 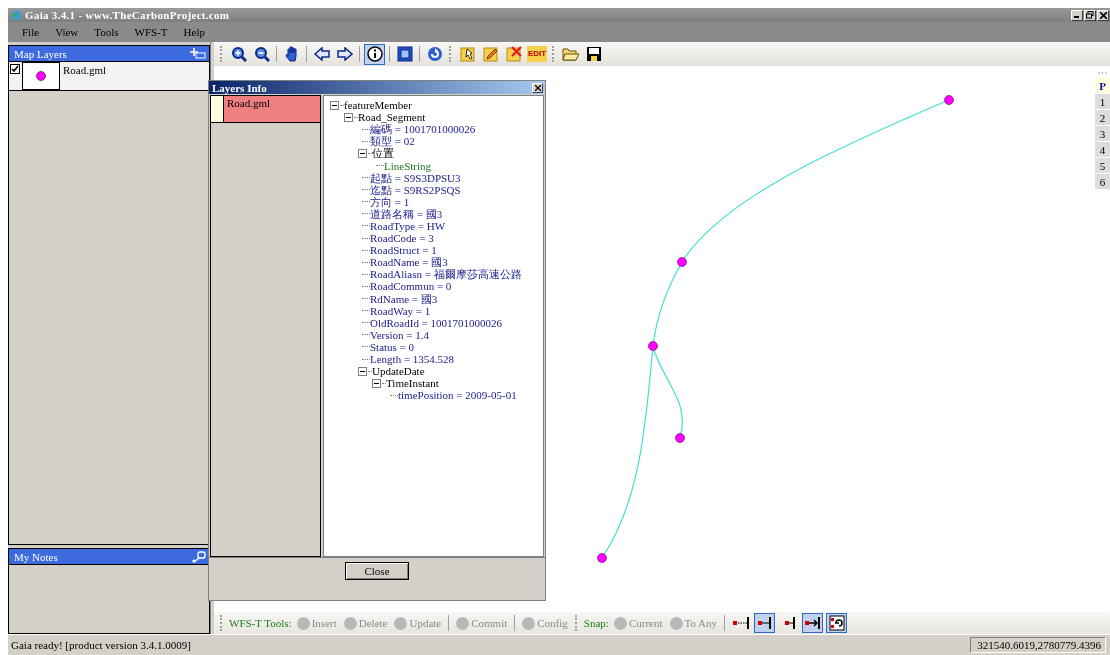 I want to click on page-tab: 6, so click(x=1102, y=181).